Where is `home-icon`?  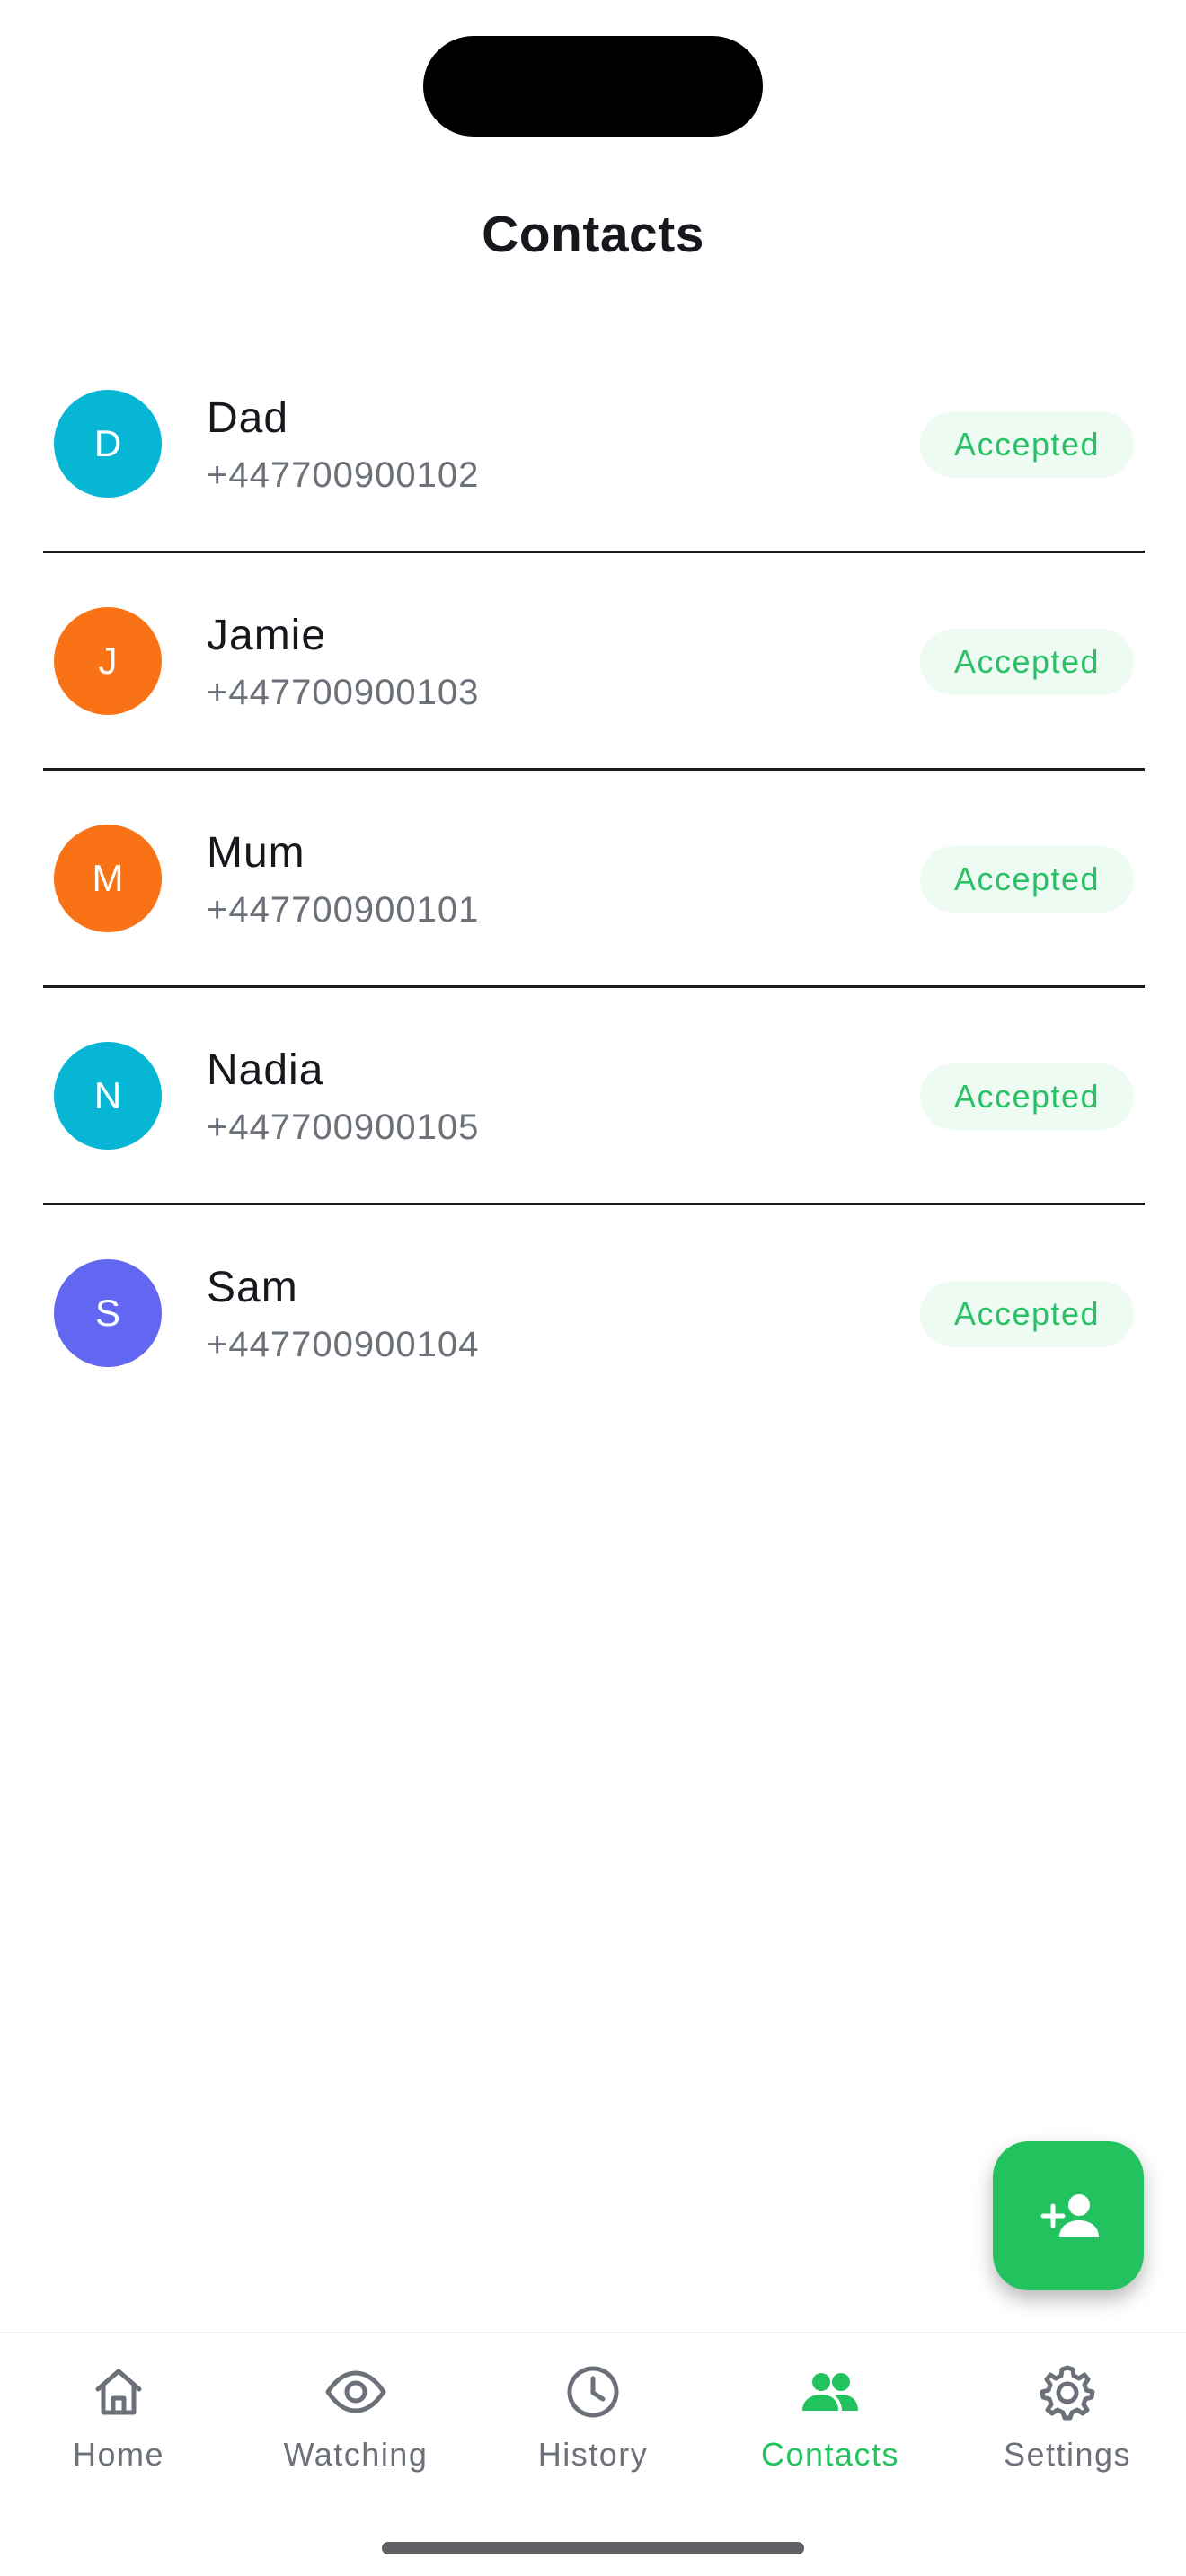 home-icon is located at coordinates (118, 2392).